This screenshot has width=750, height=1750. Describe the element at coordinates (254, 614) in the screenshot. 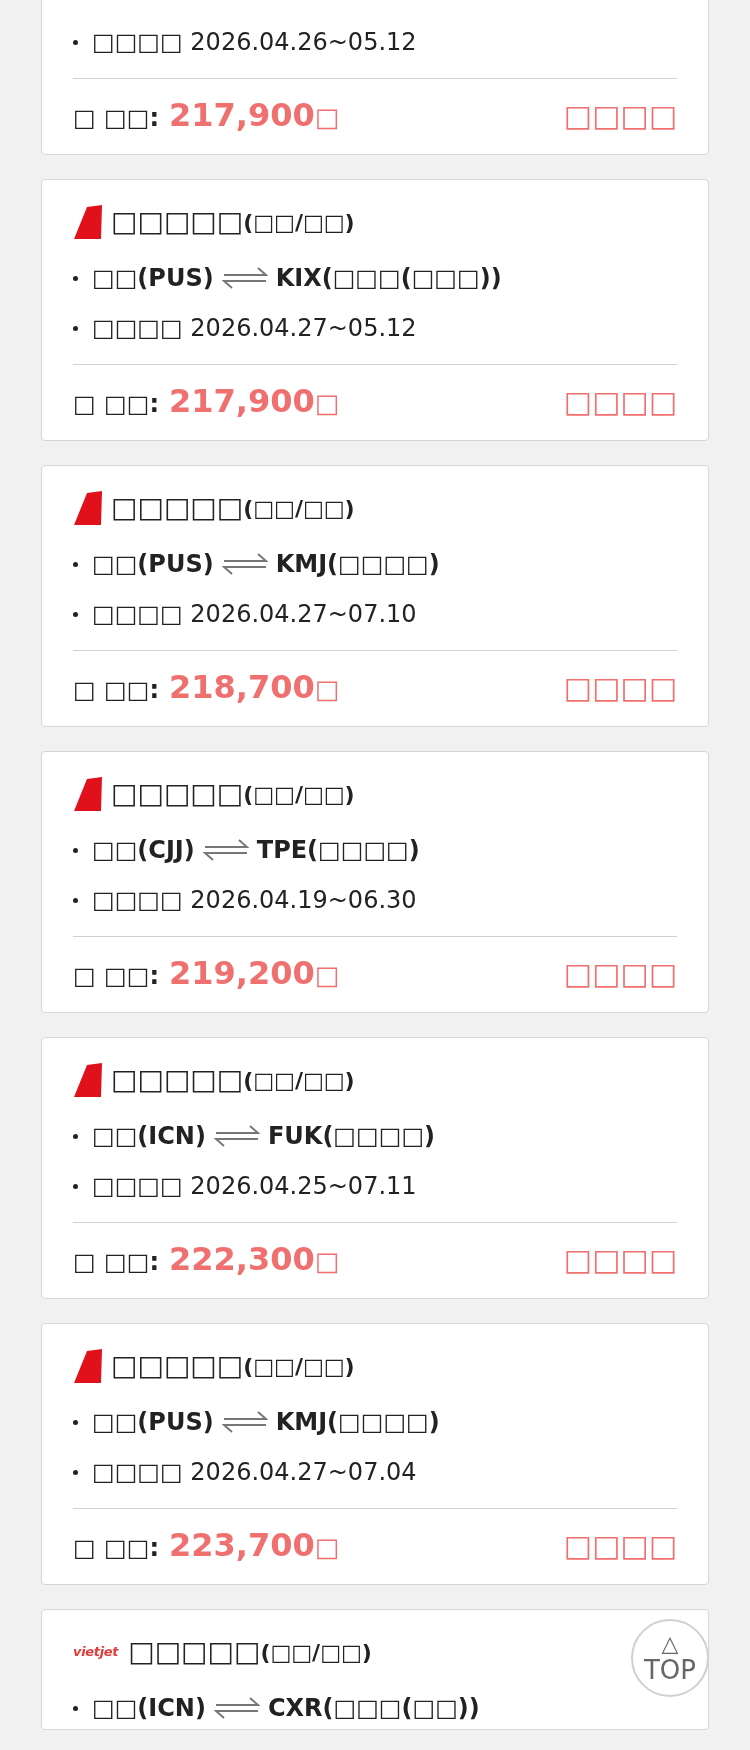

I see `travel-period: □□□□ 2026.04.27~07.10` at that location.